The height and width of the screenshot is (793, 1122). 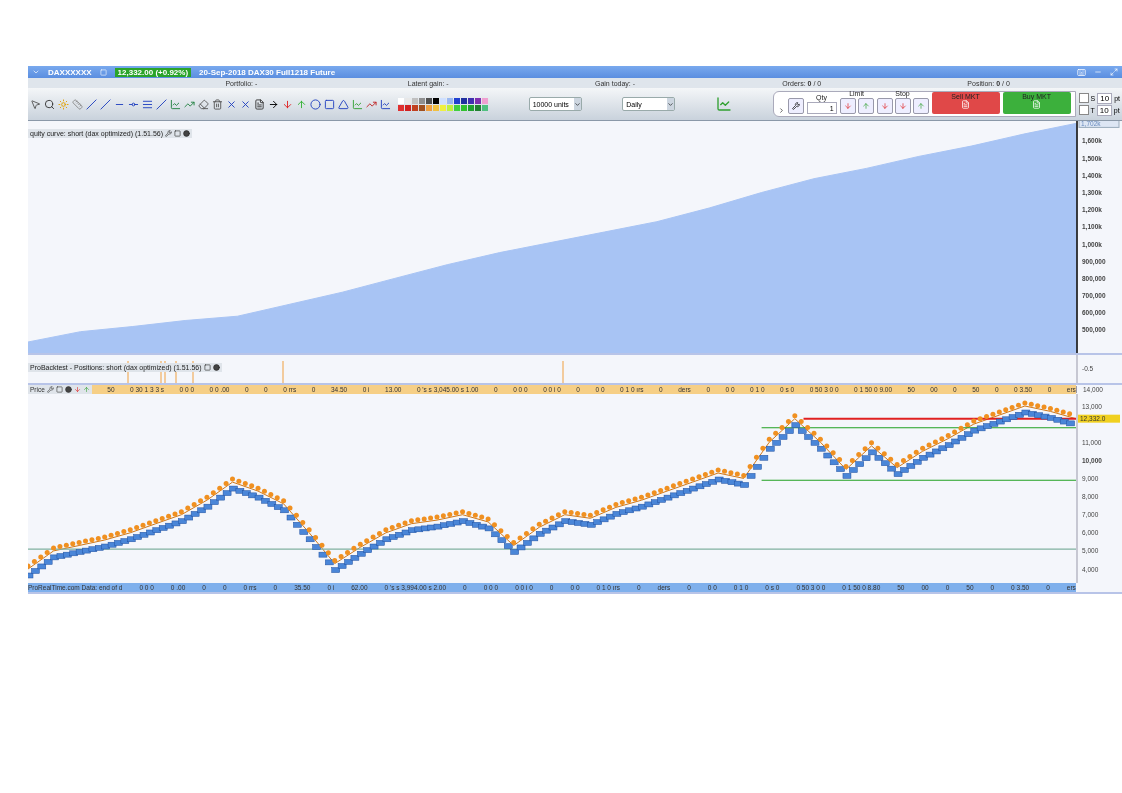 I want to click on eraser-icon, so click(x=203, y=104).